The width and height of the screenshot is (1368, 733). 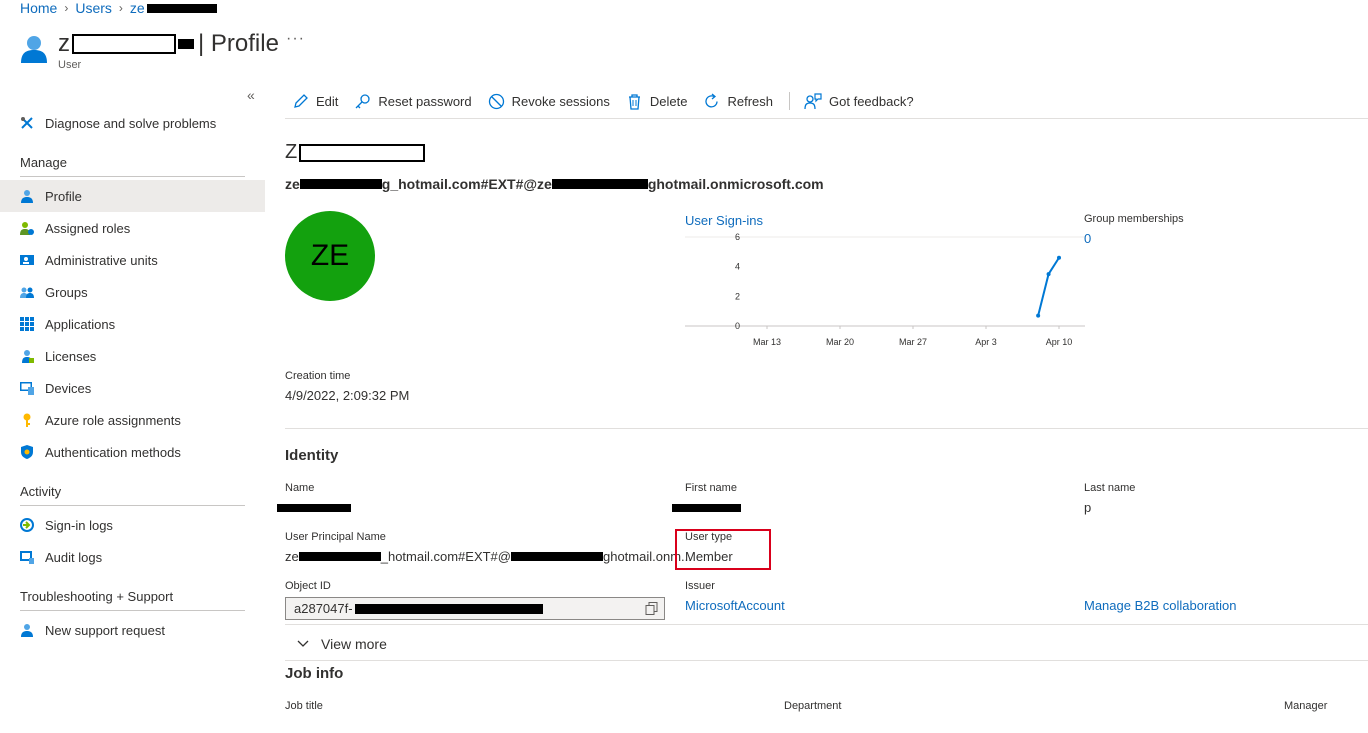 I want to click on groups-icon, so click(x=27, y=292).